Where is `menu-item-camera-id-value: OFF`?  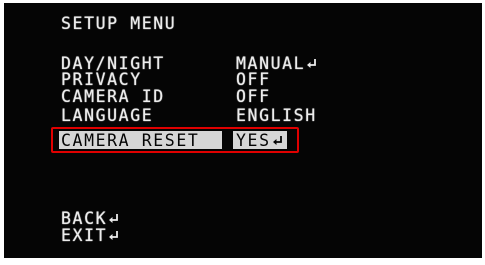 menu-item-camera-id-value: OFF is located at coordinates (253, 96).